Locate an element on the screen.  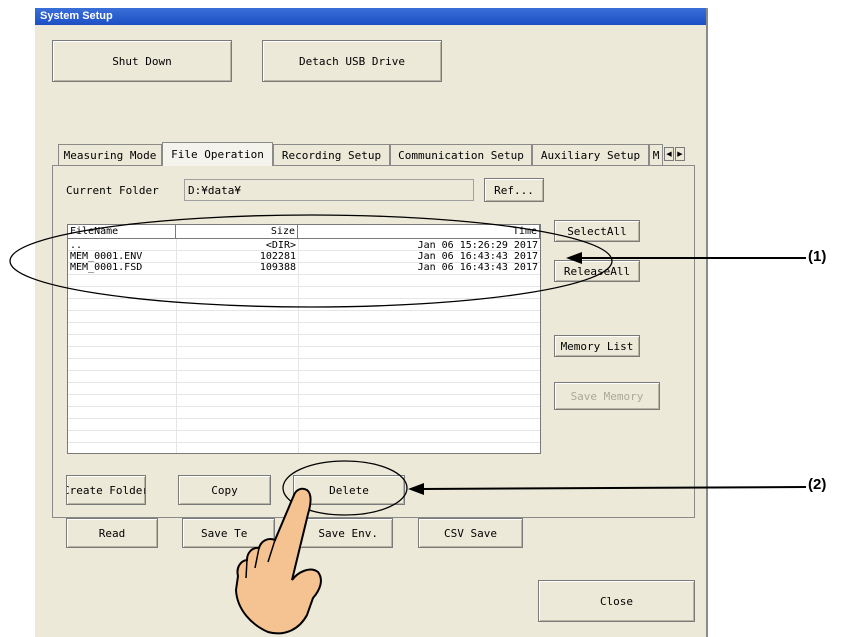
callout-label-2: (2) is located at coordinates (817, 484).